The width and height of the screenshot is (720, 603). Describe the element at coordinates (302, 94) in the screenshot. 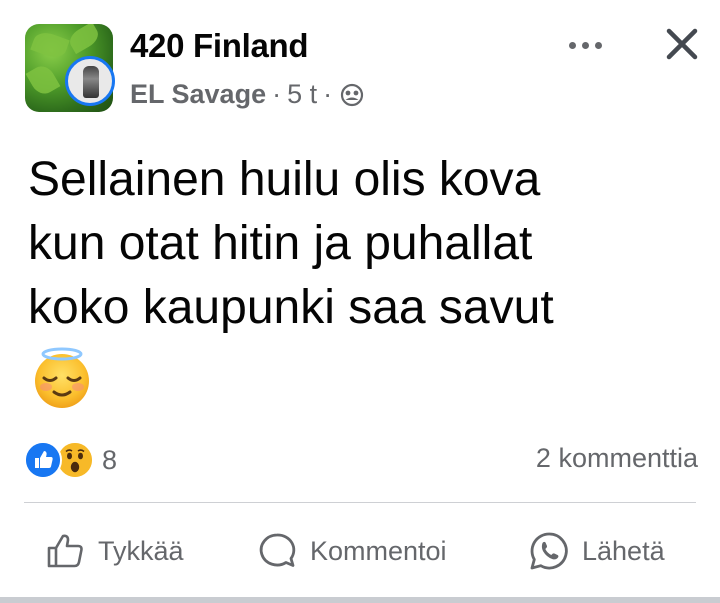

I see `post-time: 5 t` at that location.